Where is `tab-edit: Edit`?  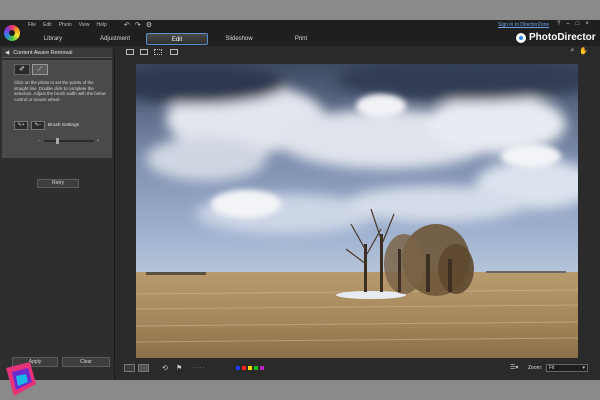
tab-edit: Edit is located at coordinates (177, 39).